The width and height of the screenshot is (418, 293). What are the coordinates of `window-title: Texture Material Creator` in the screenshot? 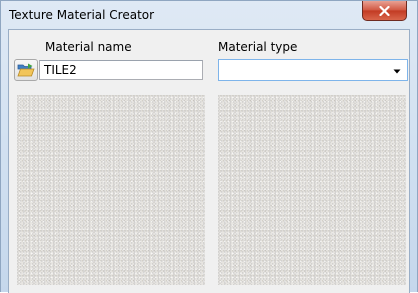 It's located at (82, 15).